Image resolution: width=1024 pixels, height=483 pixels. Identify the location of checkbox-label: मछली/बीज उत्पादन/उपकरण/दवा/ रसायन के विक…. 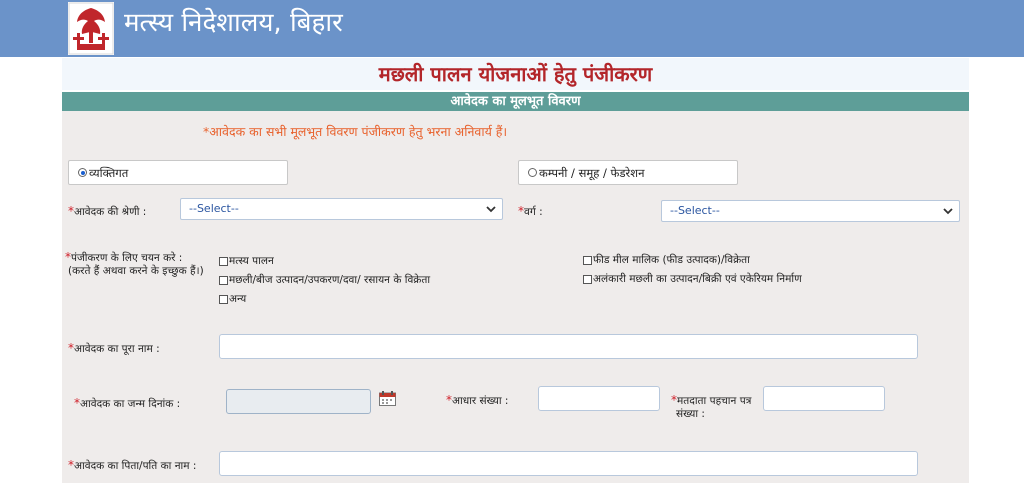
(330, 280).